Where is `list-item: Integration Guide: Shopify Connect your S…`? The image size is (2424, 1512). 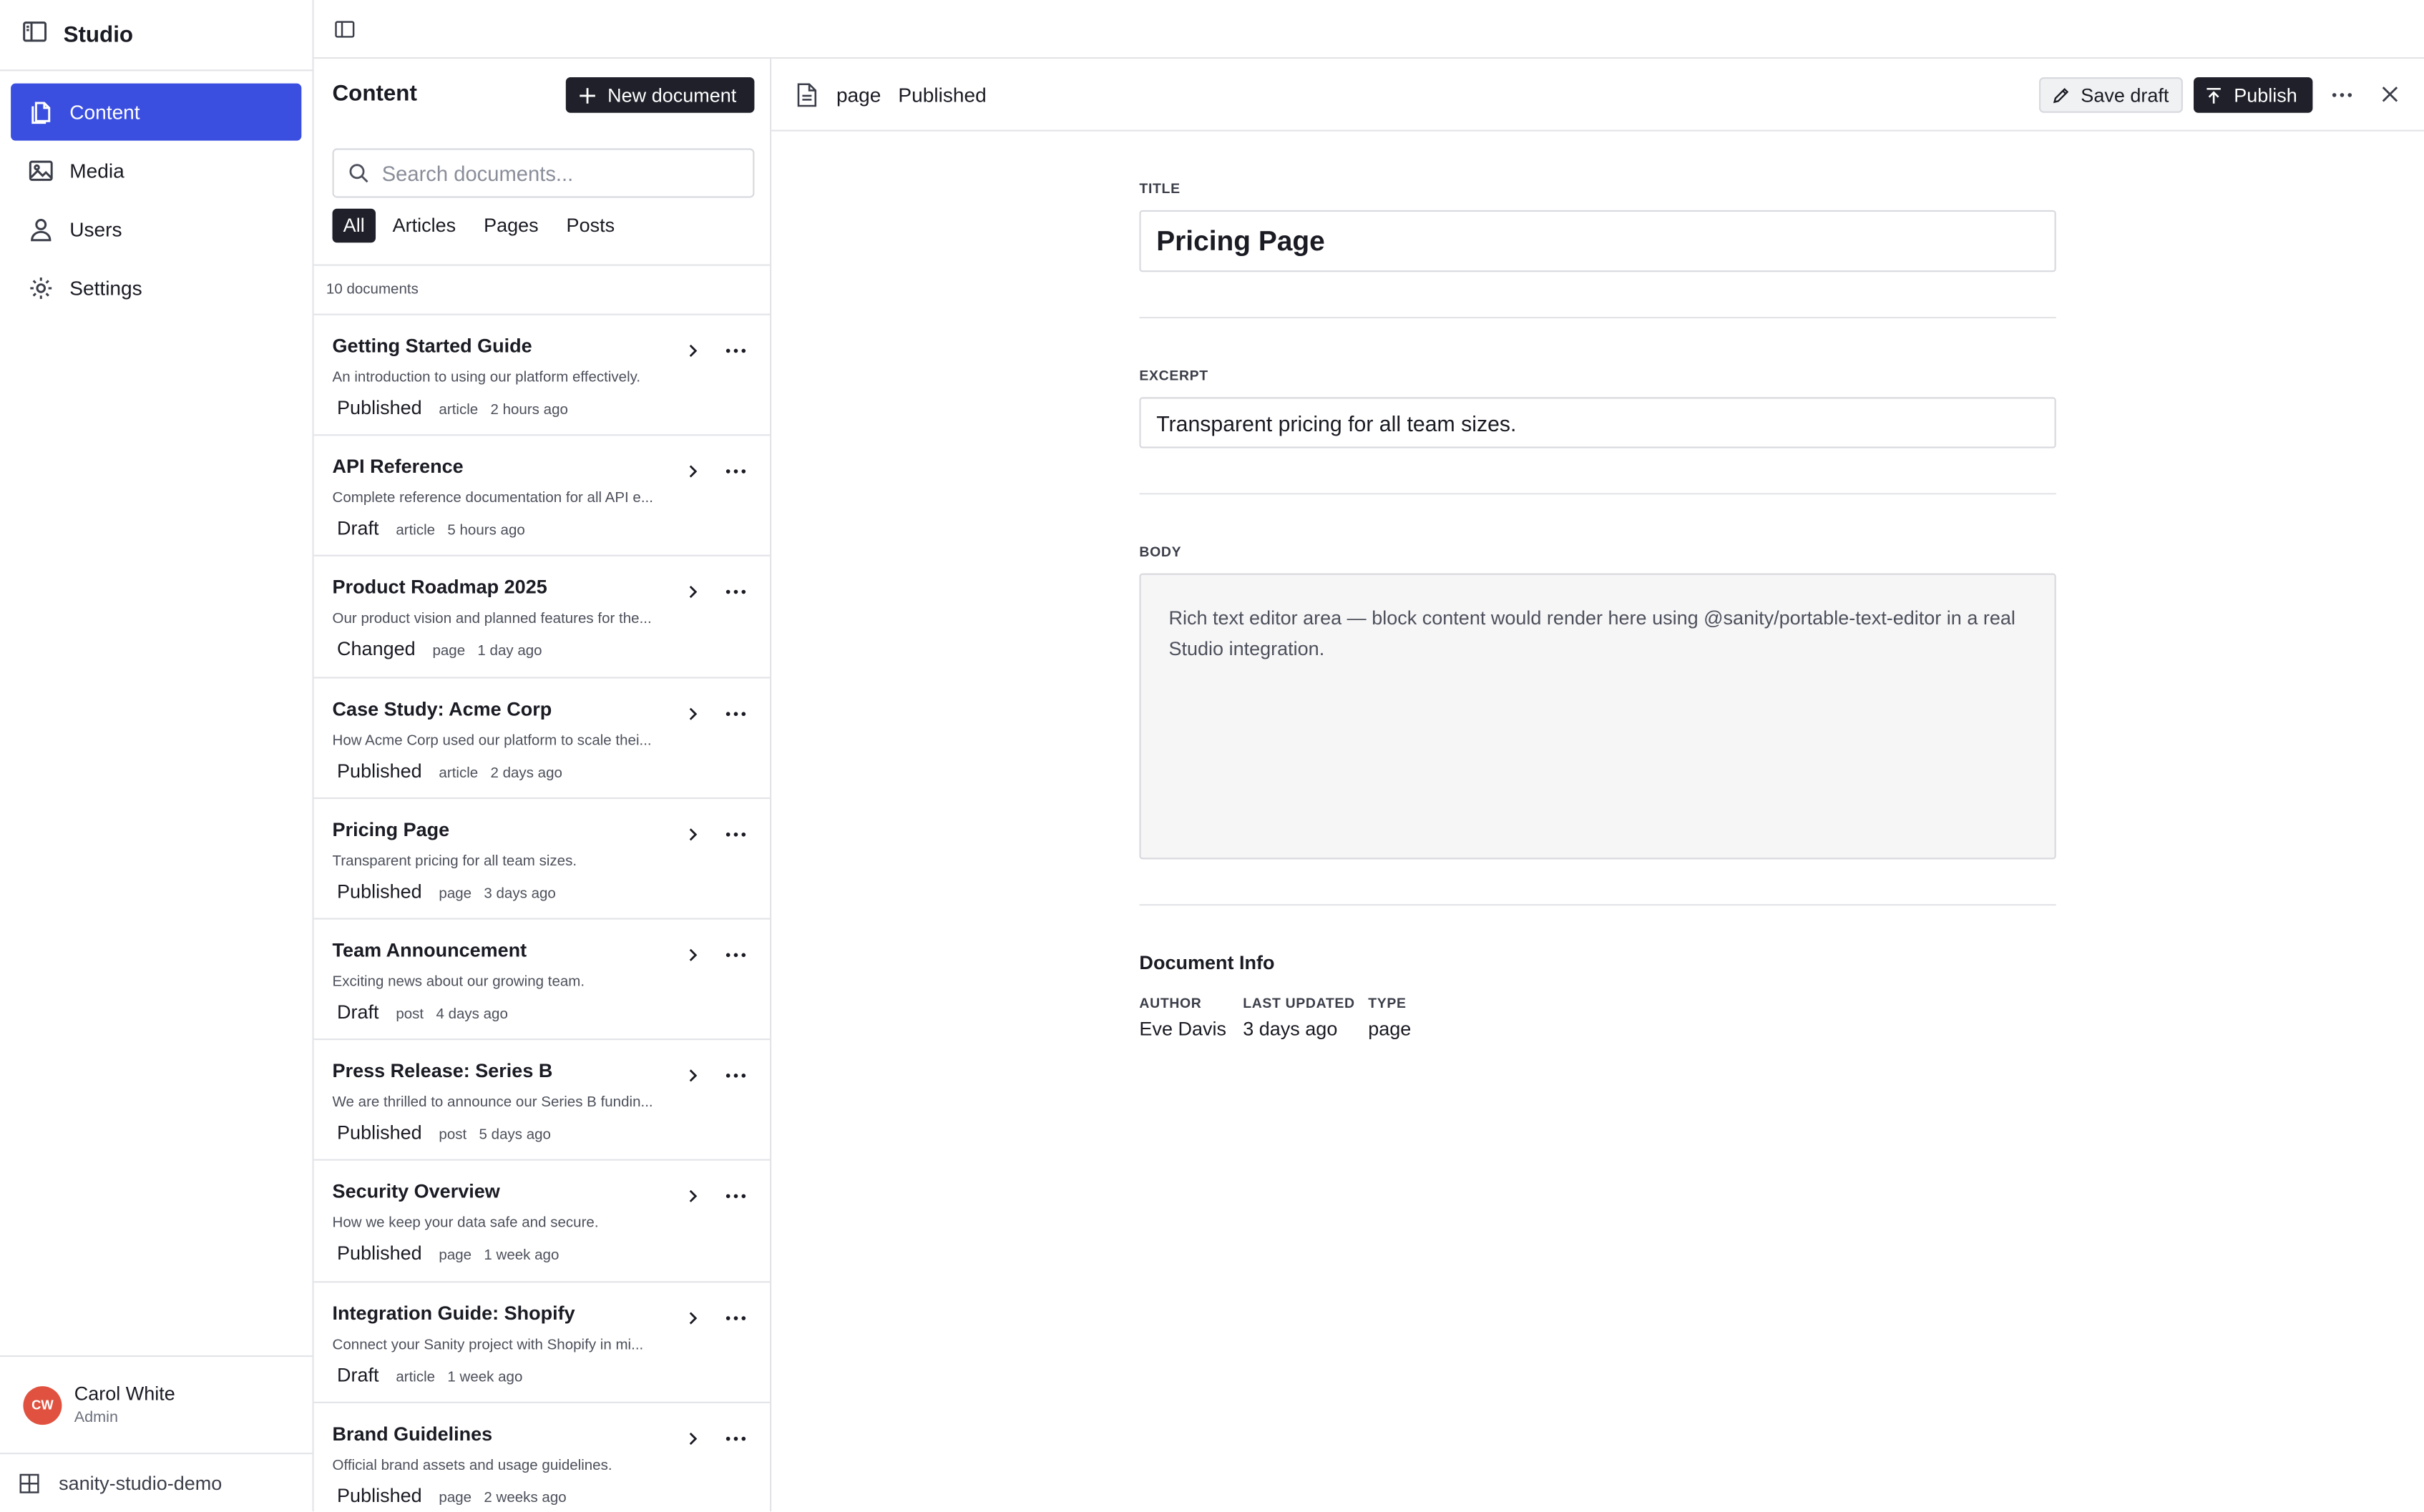 list-item: Integration Guide: Shopify Connect your S… is located at coordinates (542, 1342).